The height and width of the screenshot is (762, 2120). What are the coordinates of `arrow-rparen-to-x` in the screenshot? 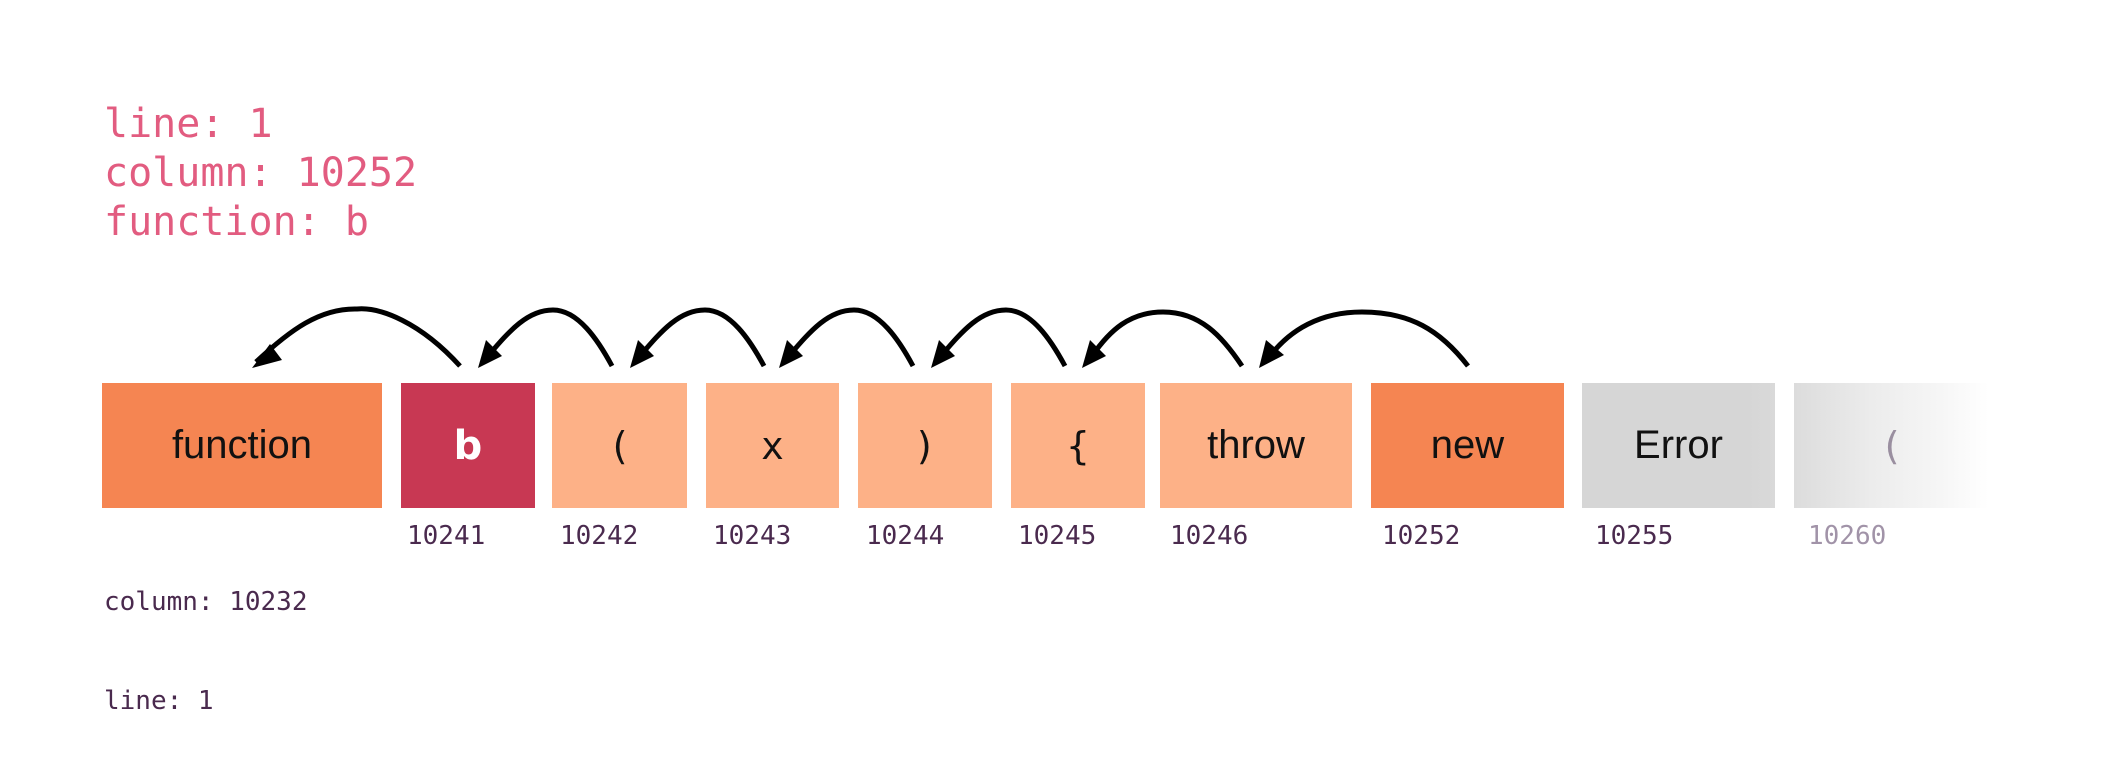 It's located at (851, 337).